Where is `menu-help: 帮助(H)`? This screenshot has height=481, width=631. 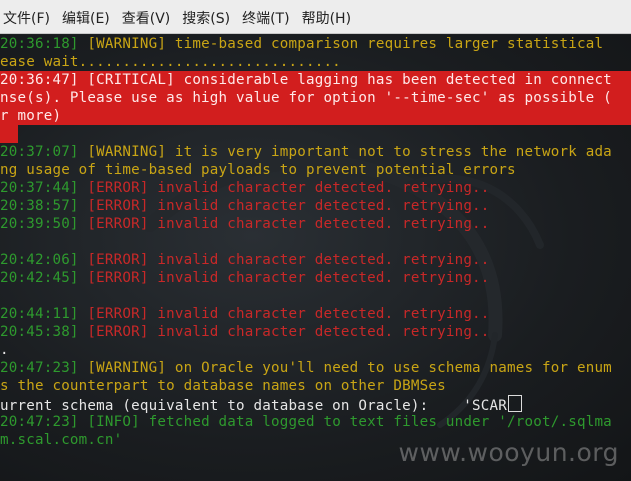 menu-help: 帮助(H) is located at coordinates (326, 17).